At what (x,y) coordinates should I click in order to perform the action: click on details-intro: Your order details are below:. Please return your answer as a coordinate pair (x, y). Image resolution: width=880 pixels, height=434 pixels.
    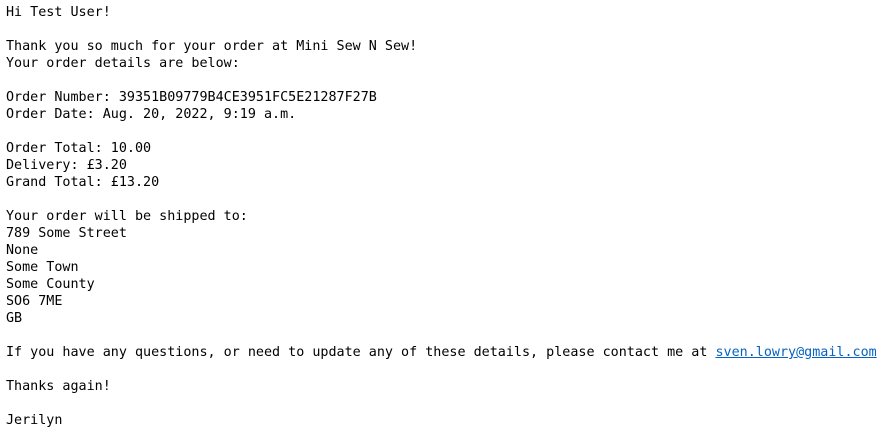
    Looking at the image, I should click on (123, 63).